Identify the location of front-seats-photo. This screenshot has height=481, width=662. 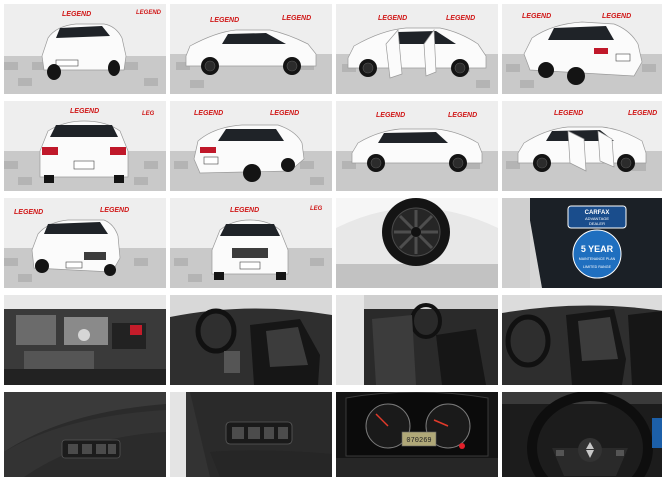
(582, 340).